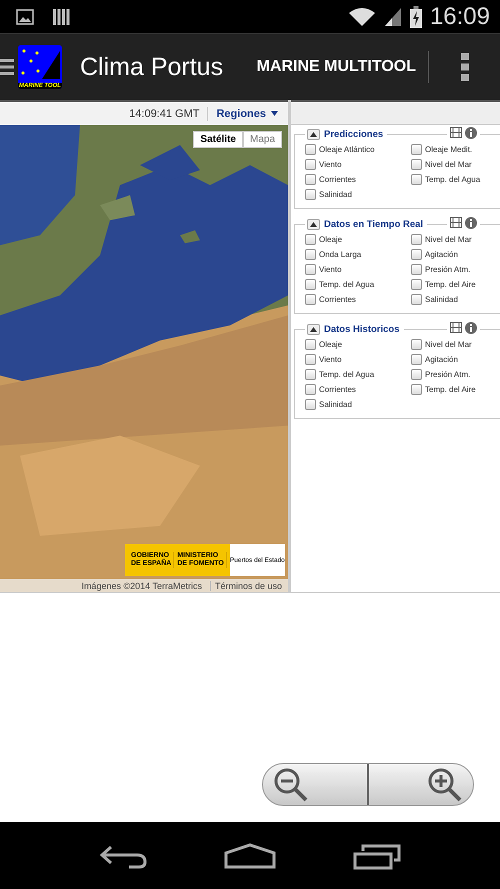 This screenshot has width=500, height=889. I want to click on map-type-tab: Mapa, so click(262, 139).